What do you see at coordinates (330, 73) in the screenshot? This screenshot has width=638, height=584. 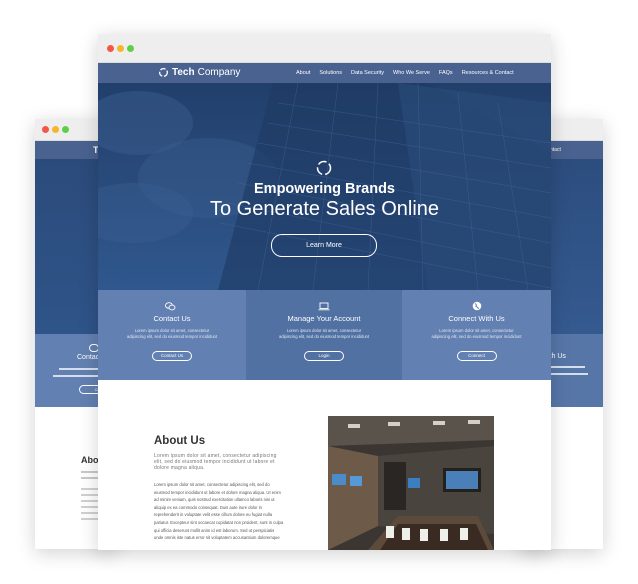 I see `nav-solutions: Solutions` at bounding box center [330, 73].